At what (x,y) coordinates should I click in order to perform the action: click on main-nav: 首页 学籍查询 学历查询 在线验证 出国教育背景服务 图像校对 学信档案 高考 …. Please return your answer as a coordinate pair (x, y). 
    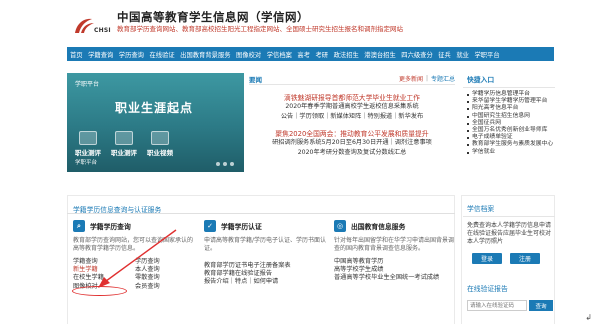
    Looking at the image, I should click on (310, 54).